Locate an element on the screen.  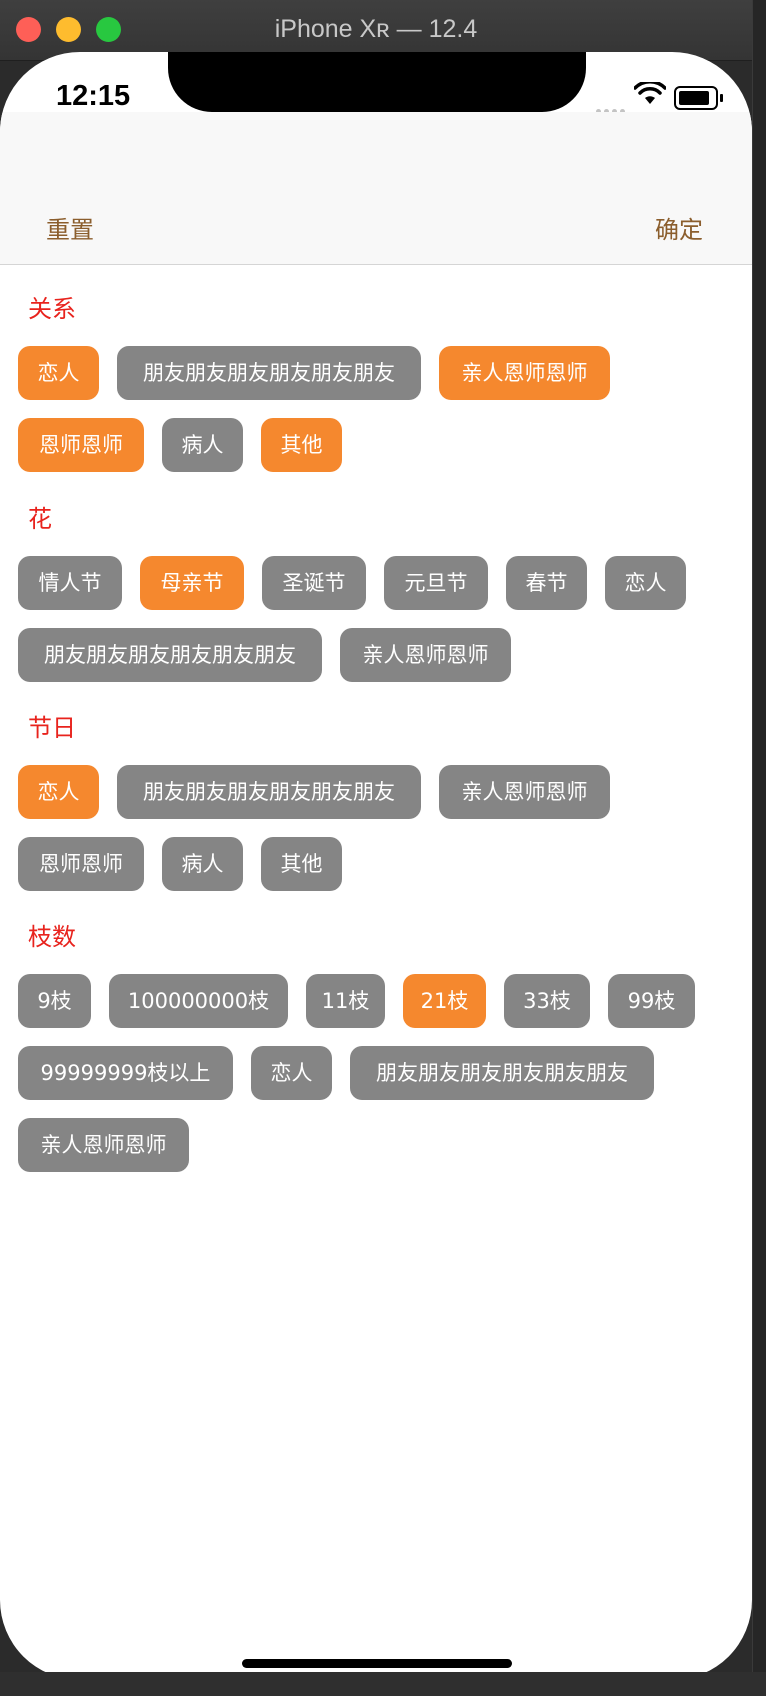
simulator-title: iPhone Xʀ — 12.4 is located at coordinates (376, 29).